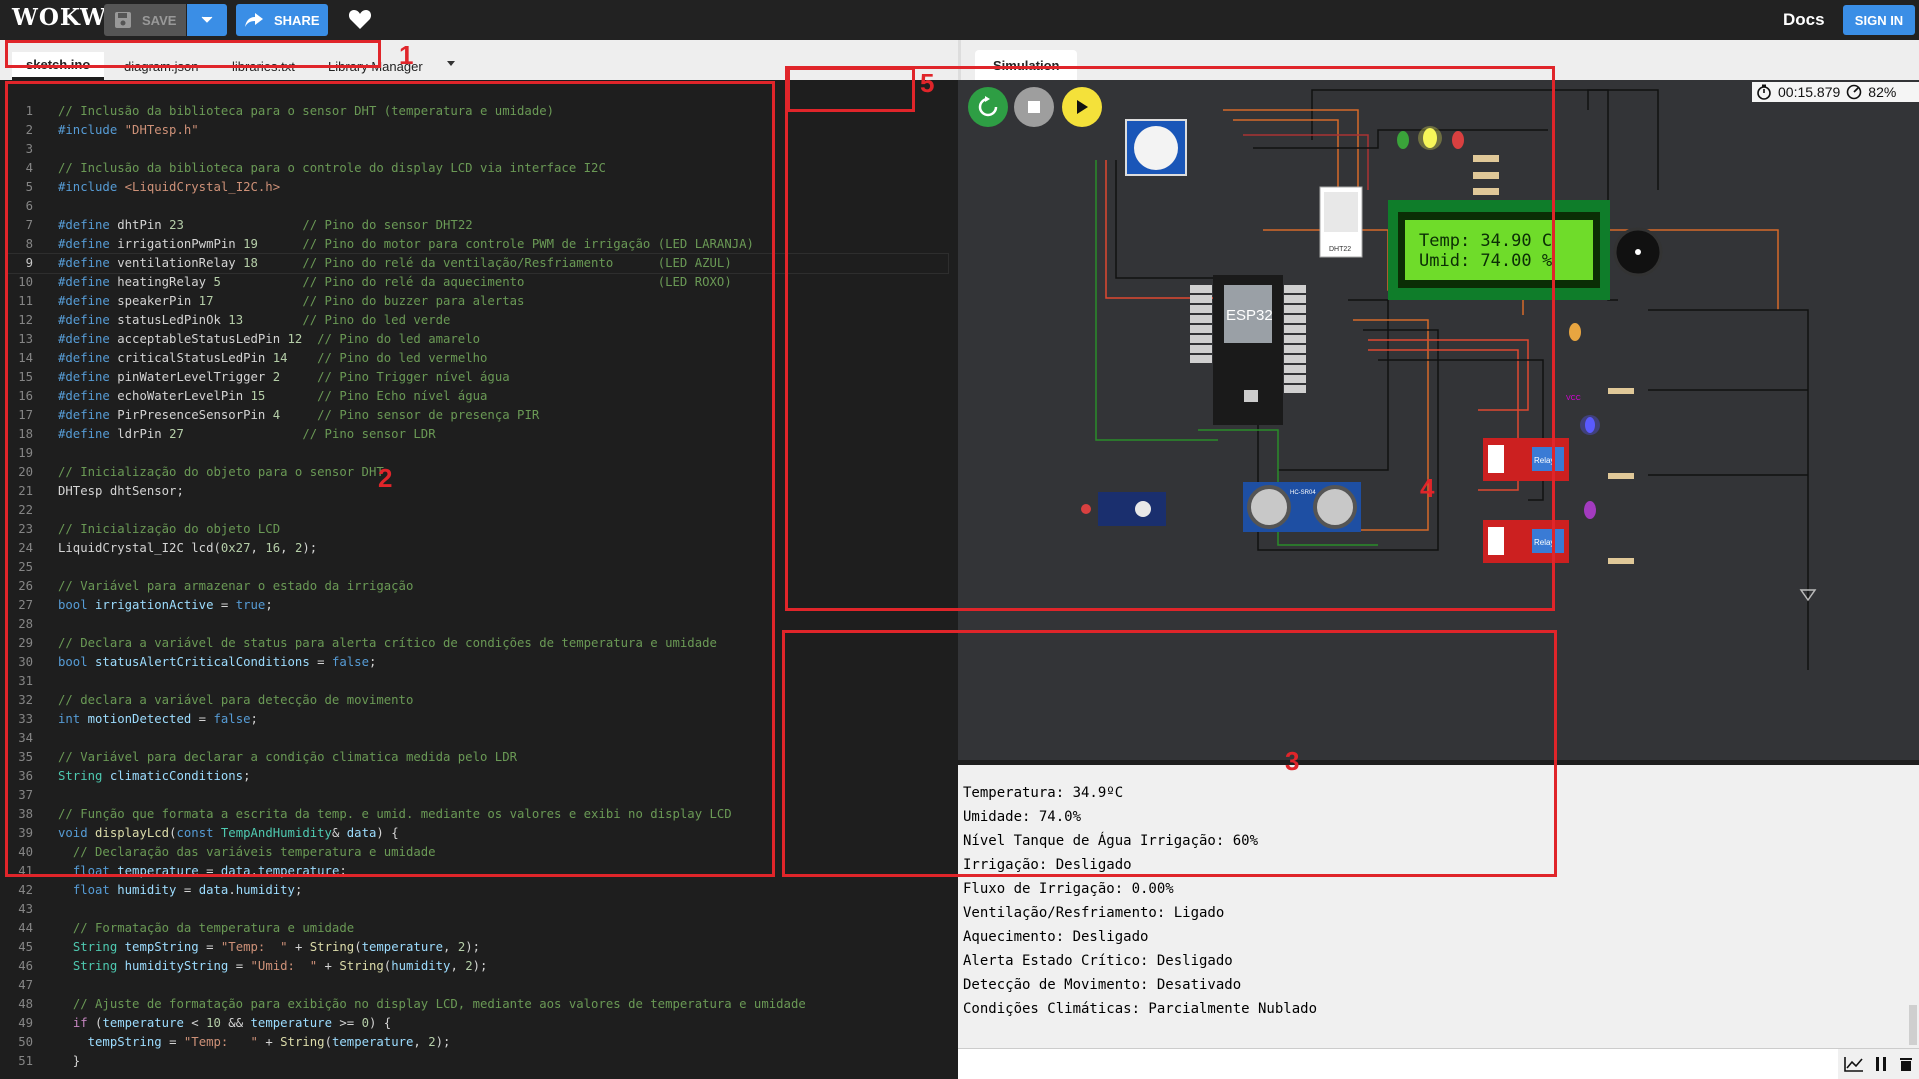  I want to click on share-button: SHARE, so click(282, 20).